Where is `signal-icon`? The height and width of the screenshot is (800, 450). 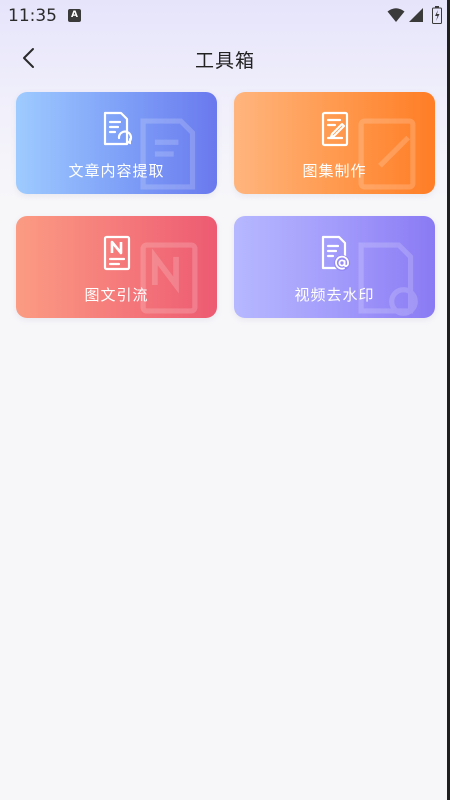
signal-icon is located at coordinates (416, 15).